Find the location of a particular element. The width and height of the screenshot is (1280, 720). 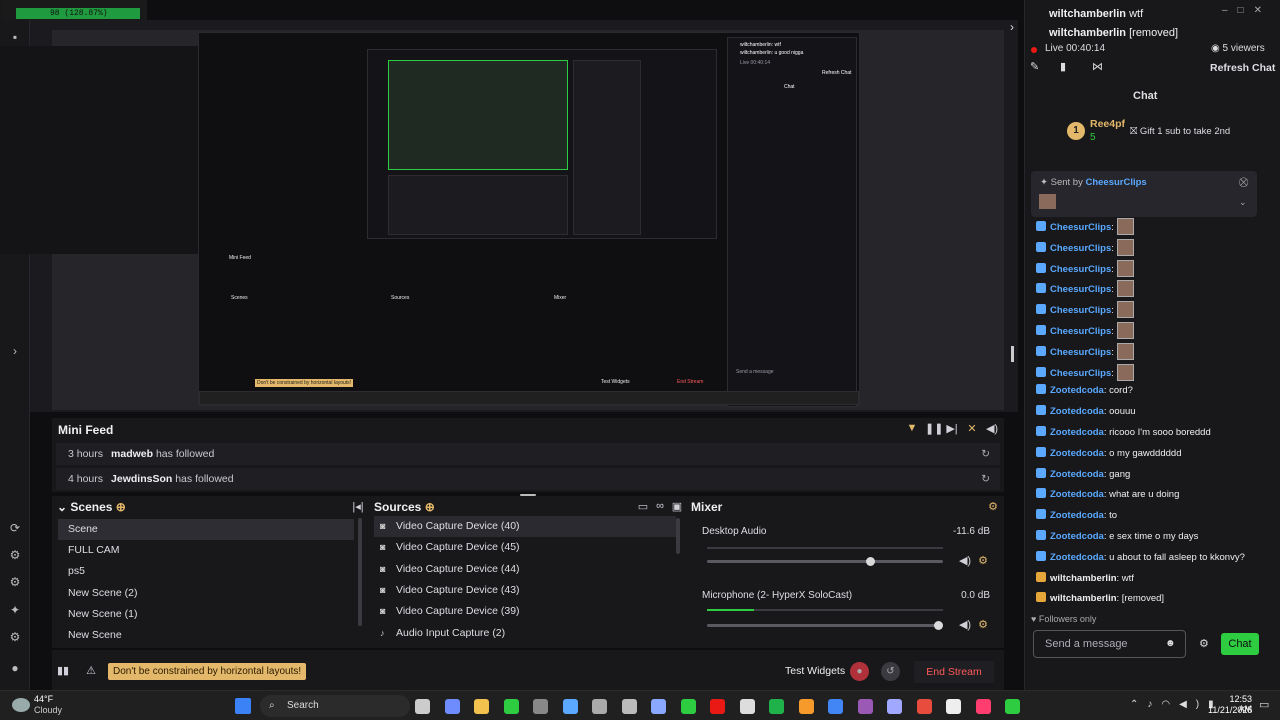

test-widgets-button: Test Widgets is located at coordinates (815, 671).